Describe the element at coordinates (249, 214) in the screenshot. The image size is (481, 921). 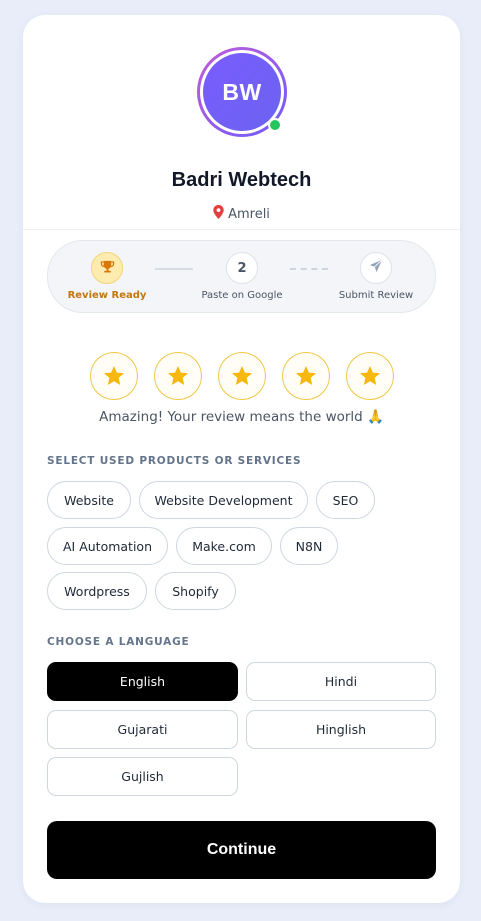
I see `location-text: Amreli` at that location.